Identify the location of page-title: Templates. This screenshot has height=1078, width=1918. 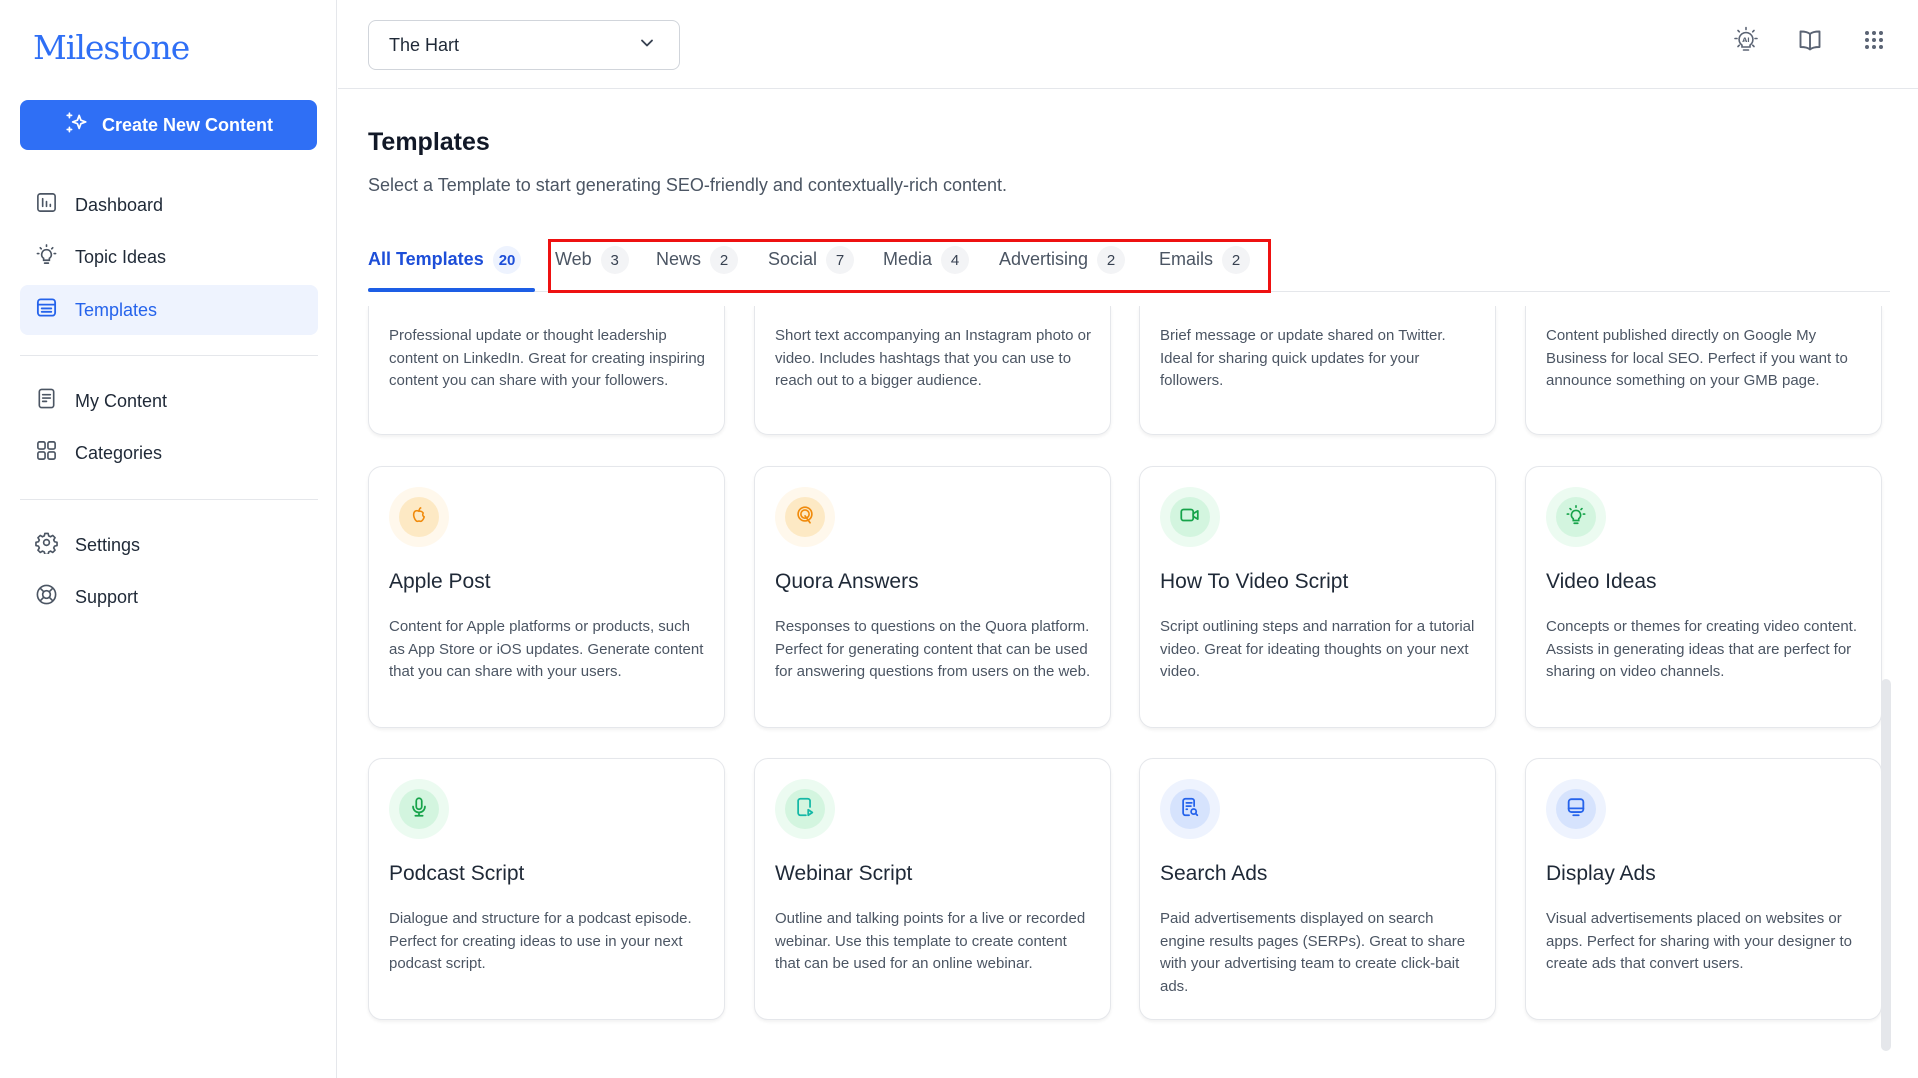
(429, 142).